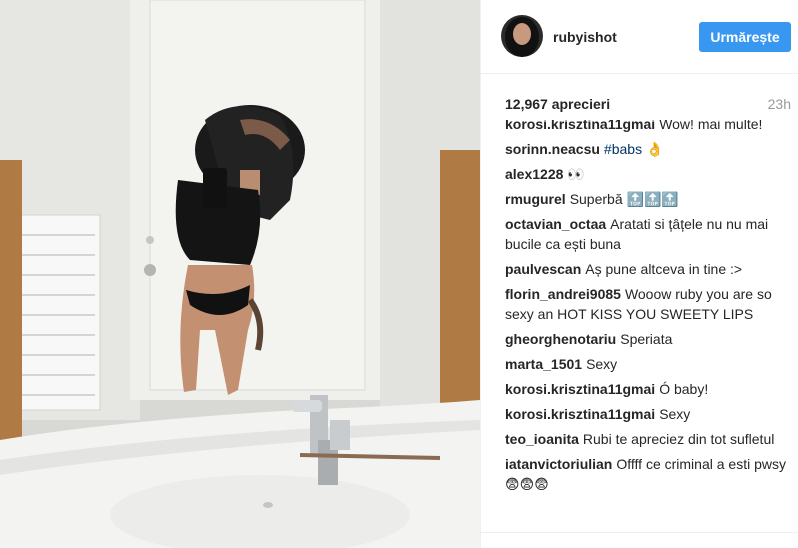  I want to click on avatar-face, so click(522, 34).